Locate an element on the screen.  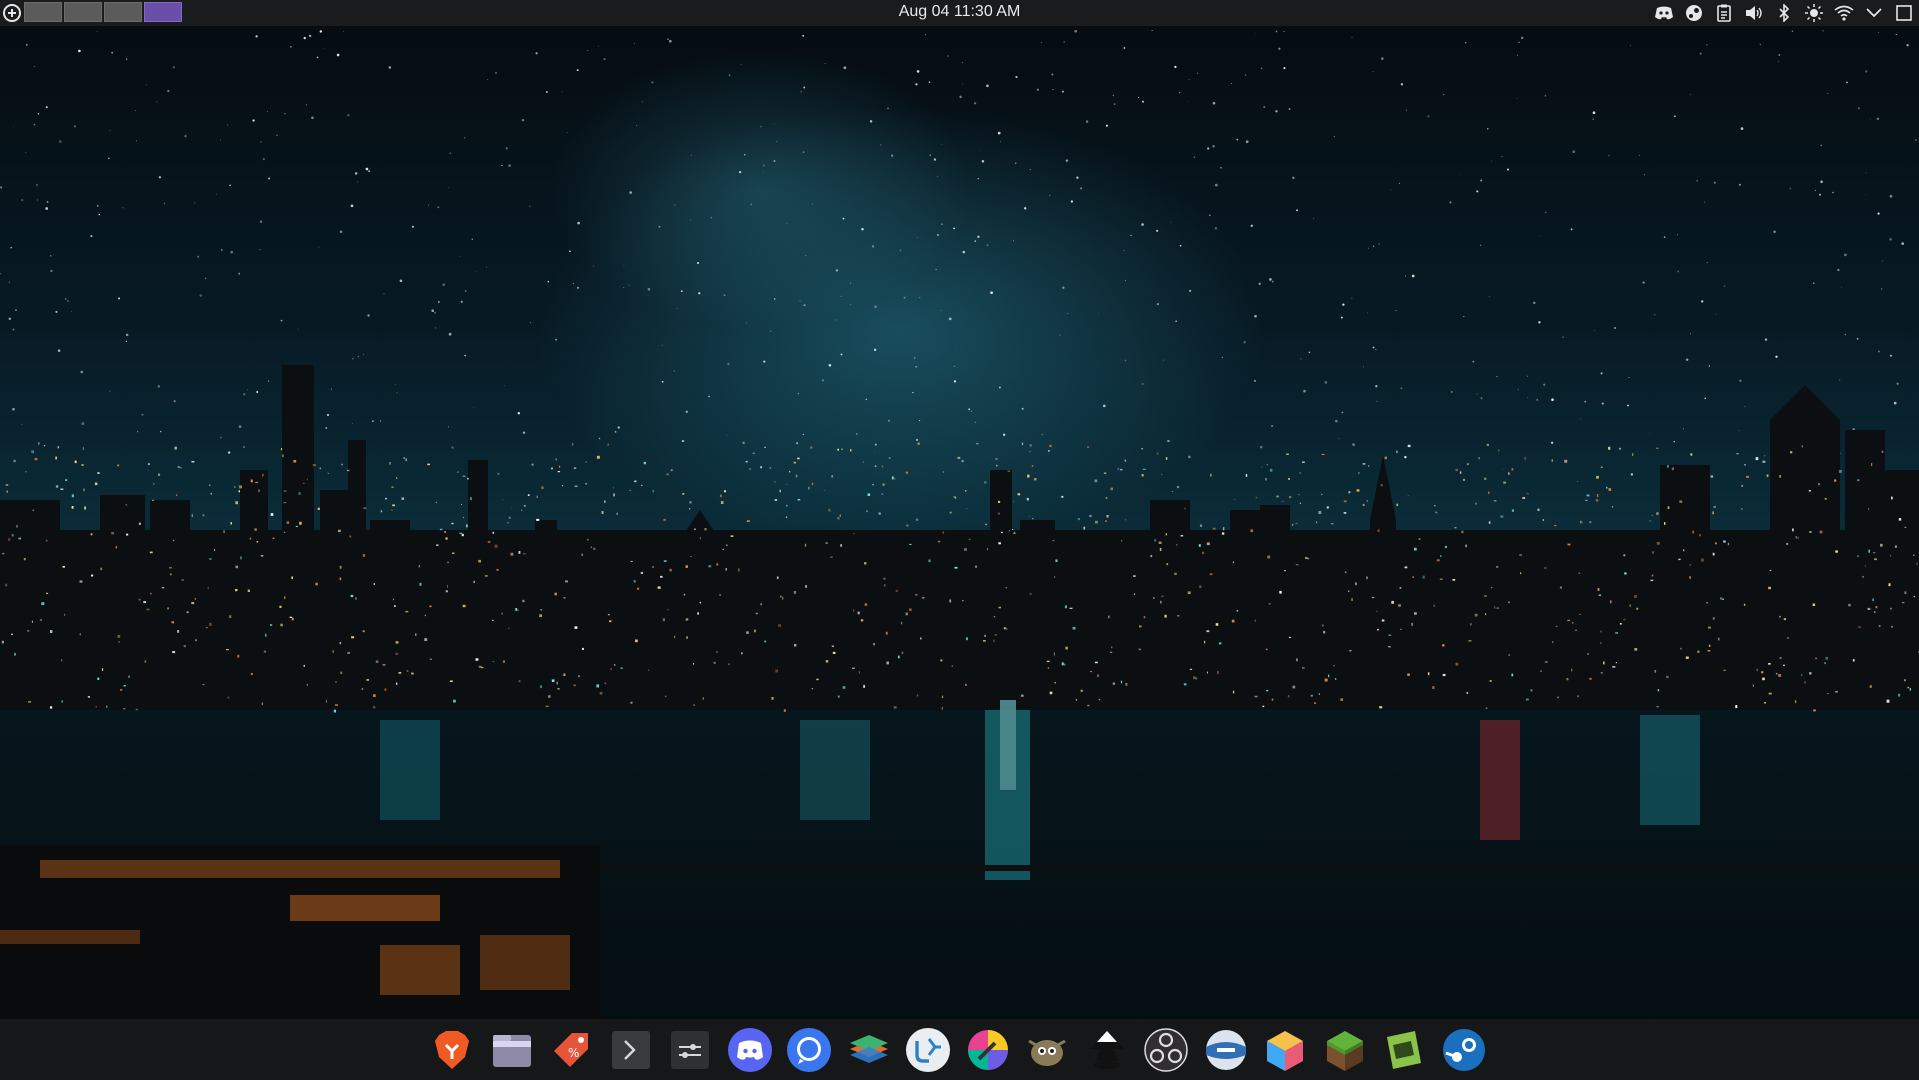
discount-tag-icon: % is located at coordinates (571, 1050).